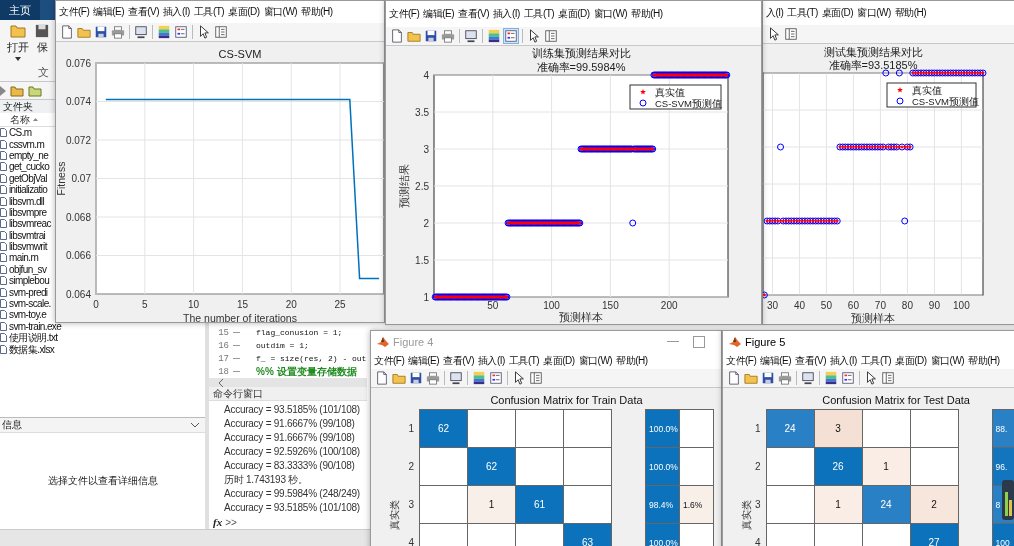  Describe the element at coordinates (288, 382) in the screenshot. I see `horizontal-scrollbar` at that location.